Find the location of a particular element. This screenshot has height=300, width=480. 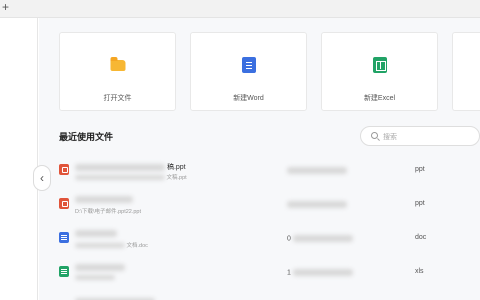

file-path: D:\下载\电子邮件.ppt22.ppt is located at coordinates (108, 212).